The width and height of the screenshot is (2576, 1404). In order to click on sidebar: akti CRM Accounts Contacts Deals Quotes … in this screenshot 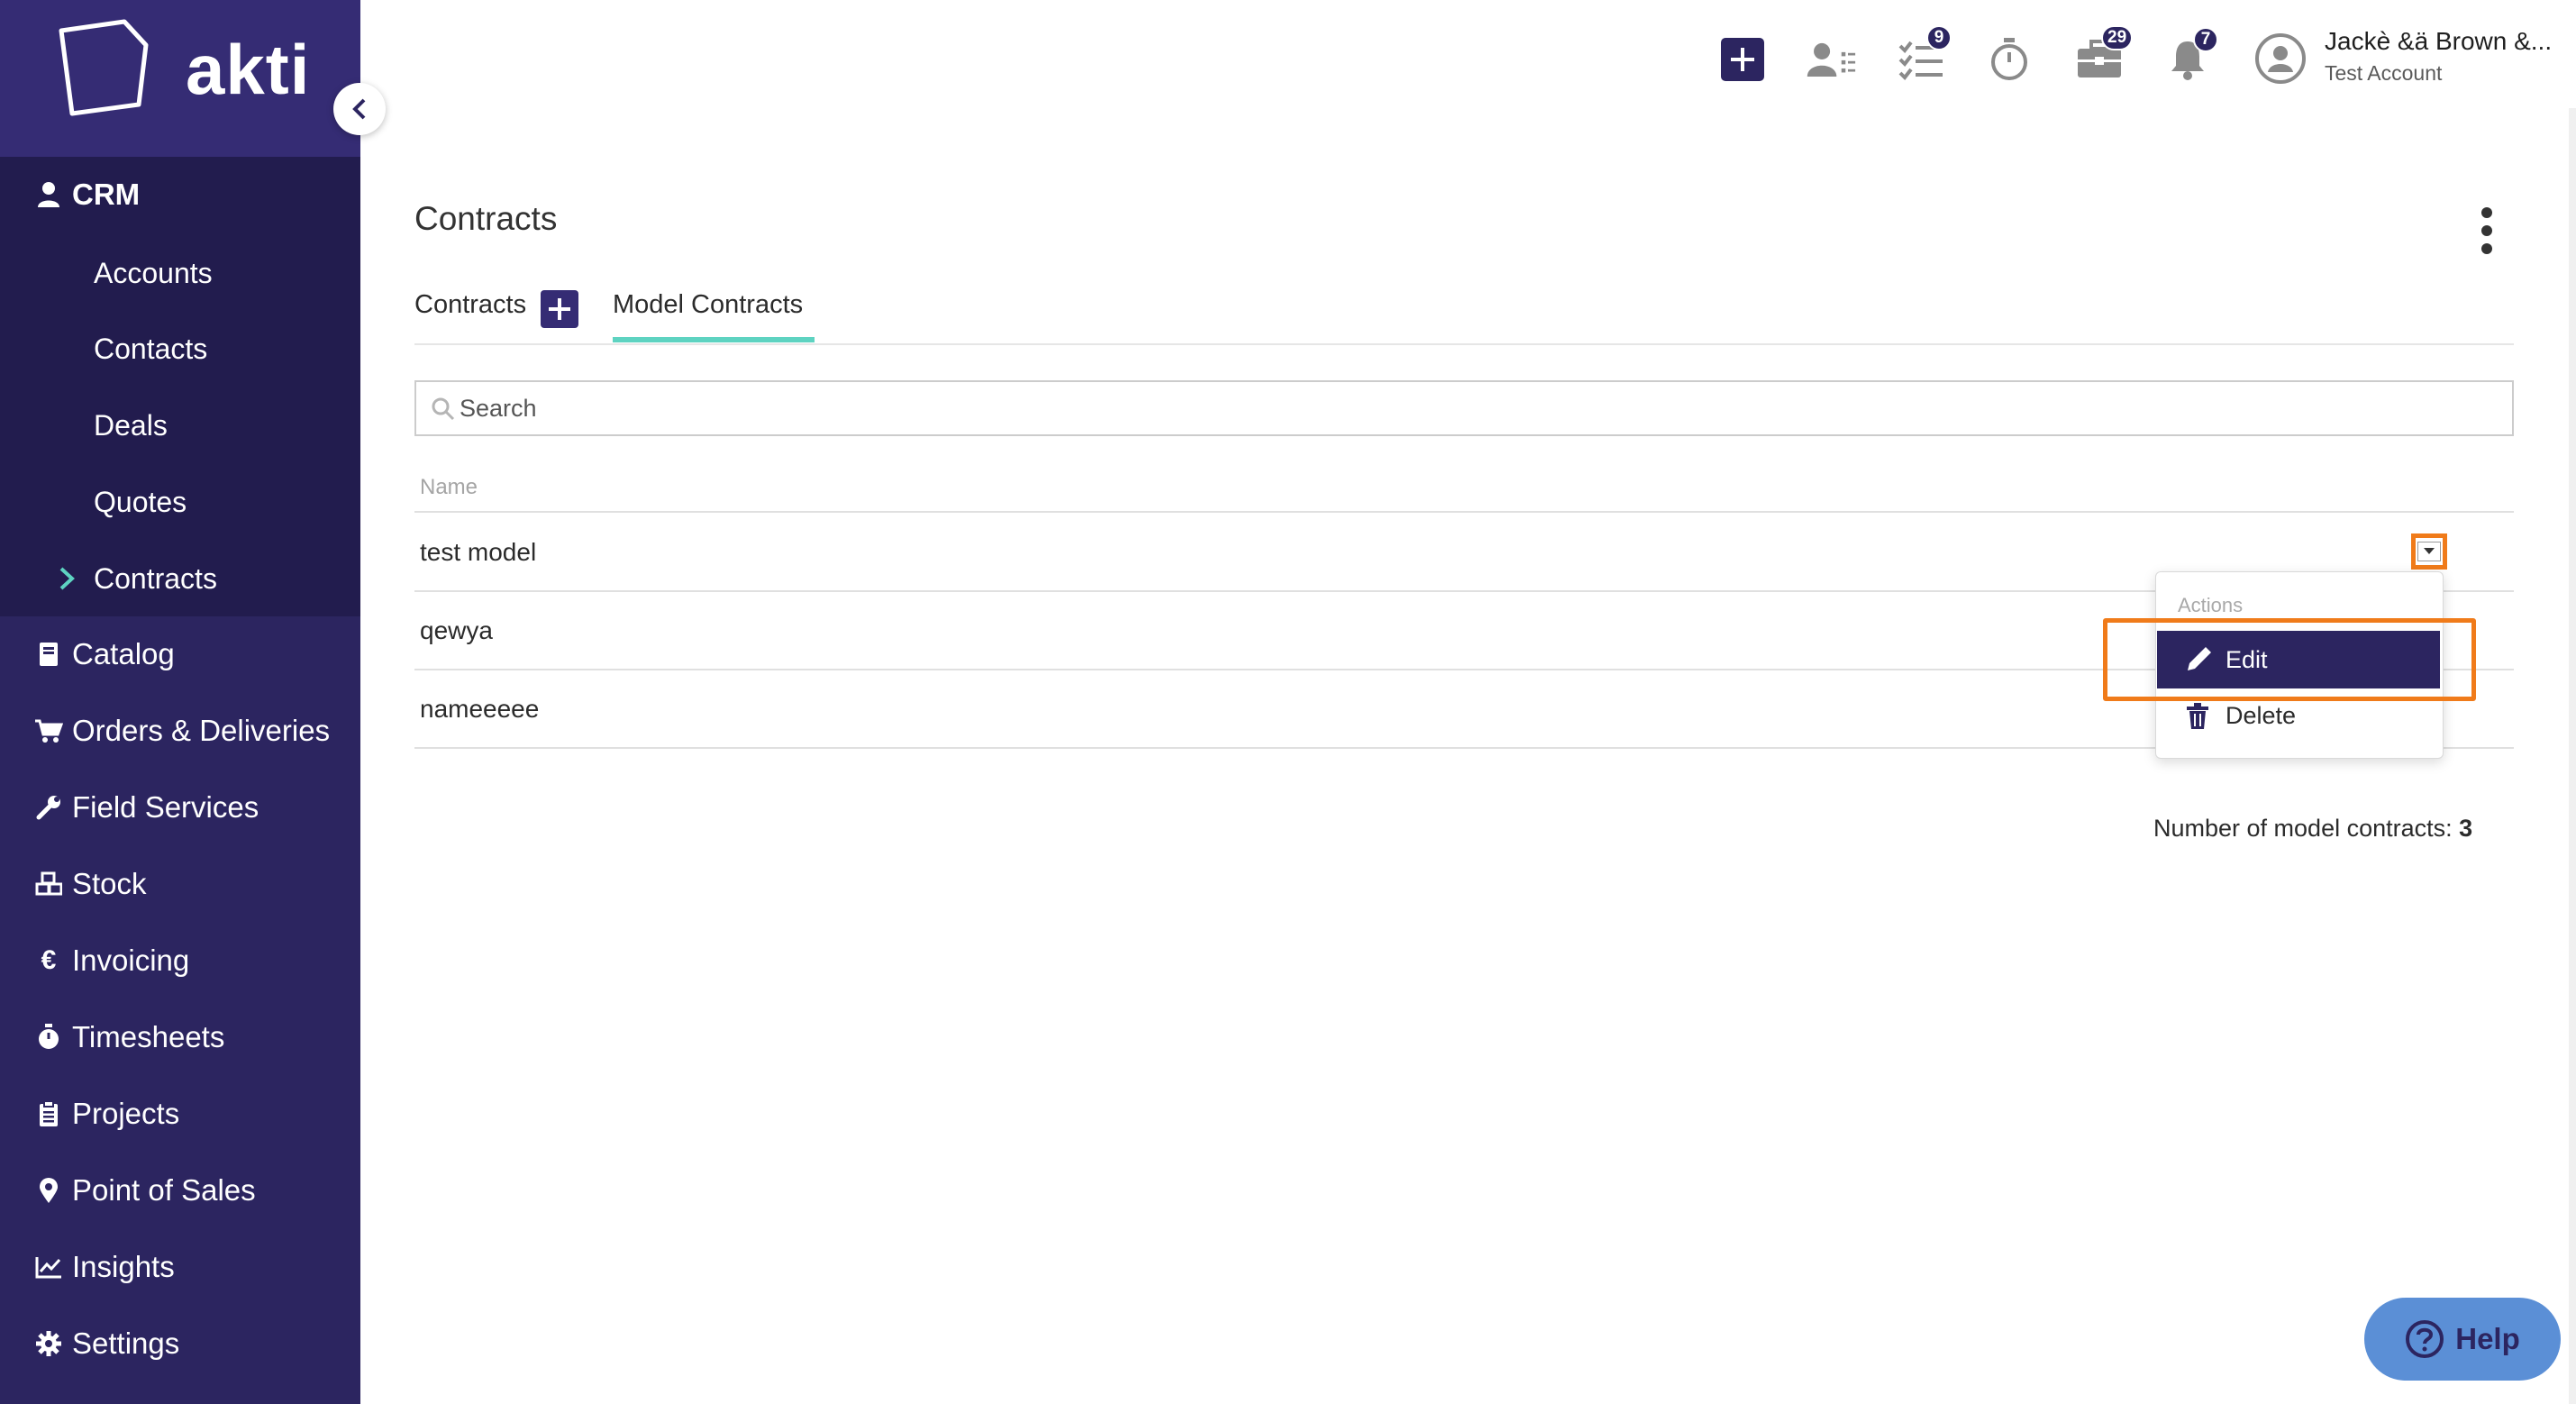, I will do `click(180, 702)`.